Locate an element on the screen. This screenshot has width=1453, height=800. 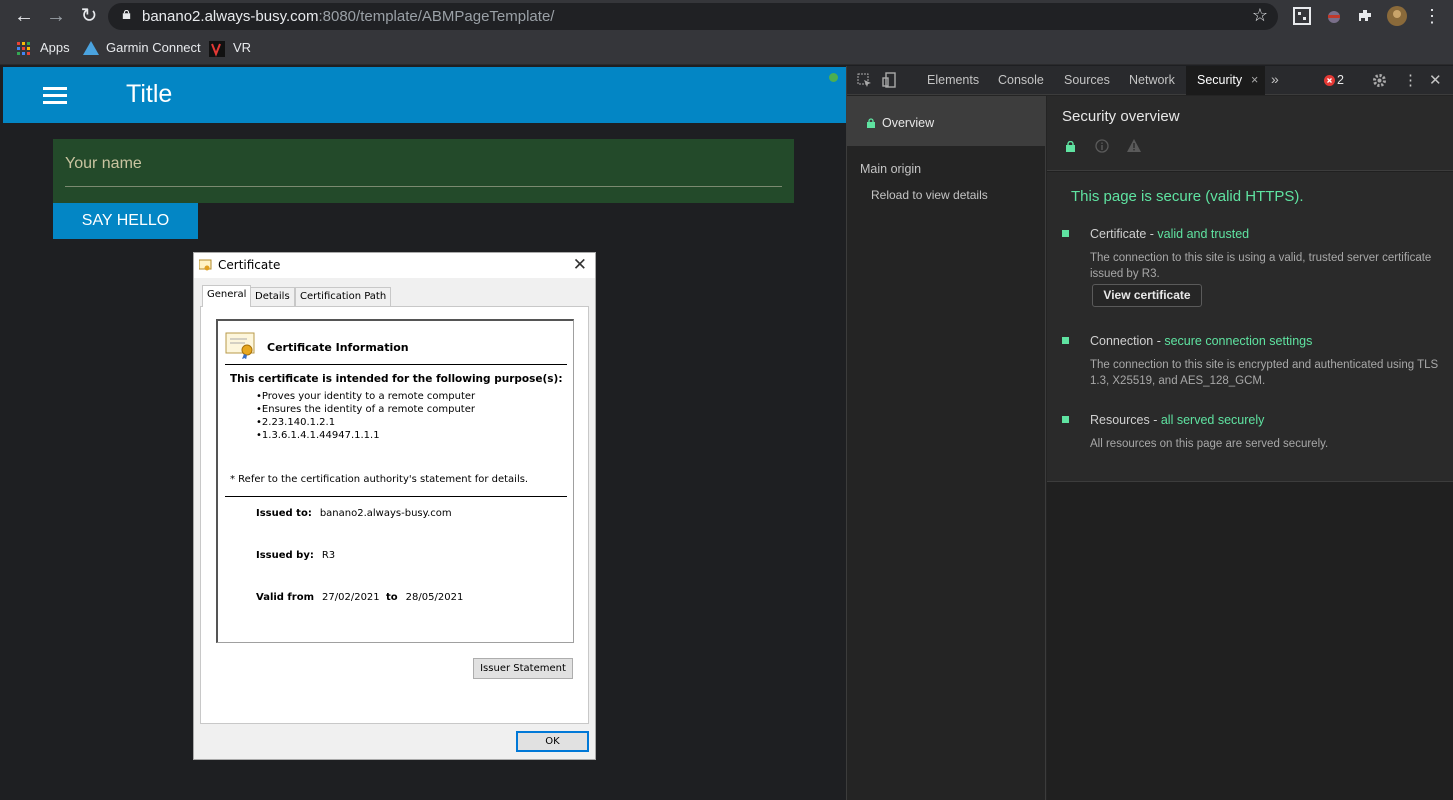
tab-certification-path: Certification Path is located at coordinates (343, 296).